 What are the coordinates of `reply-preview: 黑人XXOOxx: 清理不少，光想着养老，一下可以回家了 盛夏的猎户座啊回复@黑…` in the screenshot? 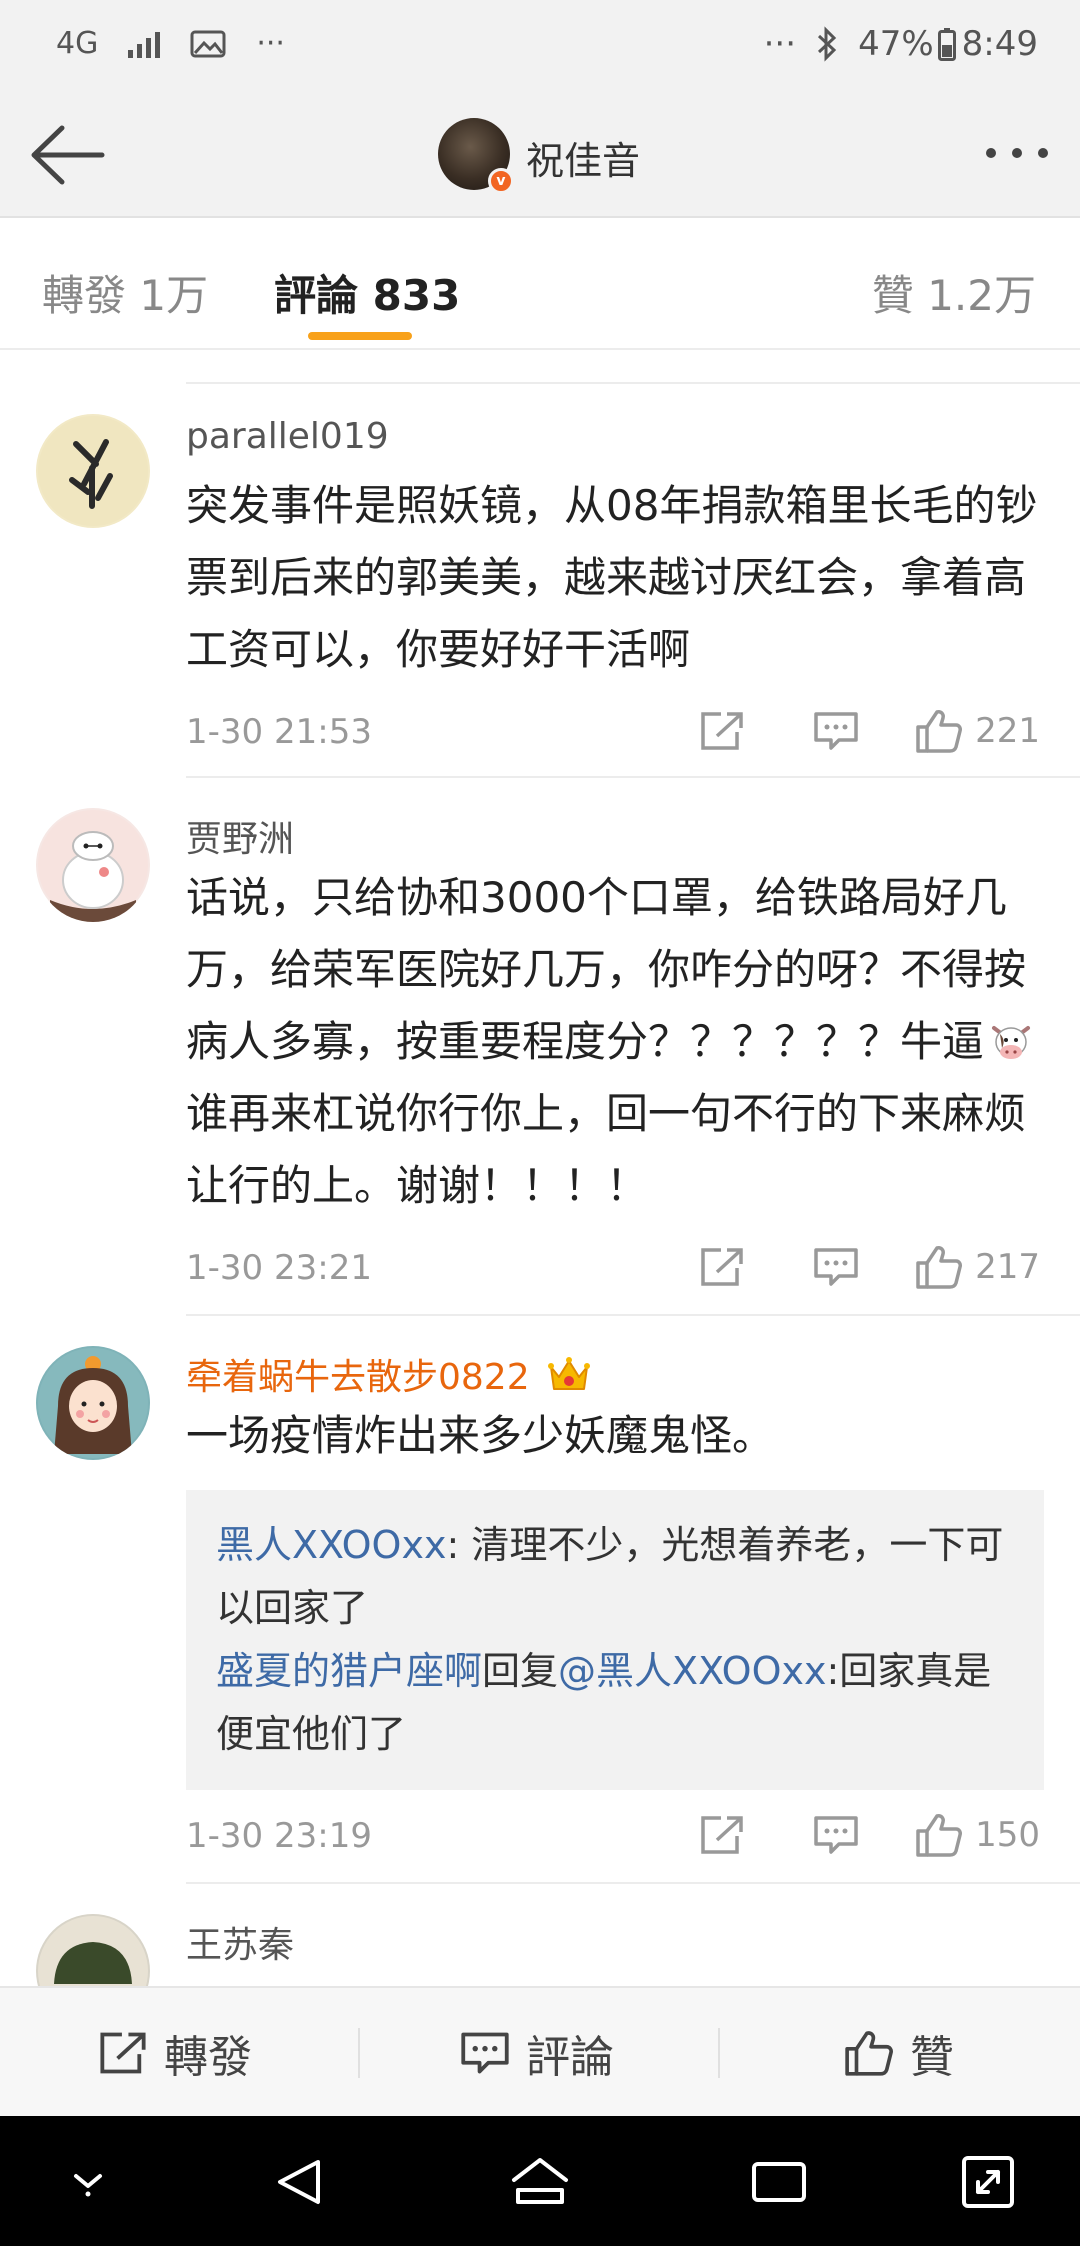 It's located at (615, 1640).